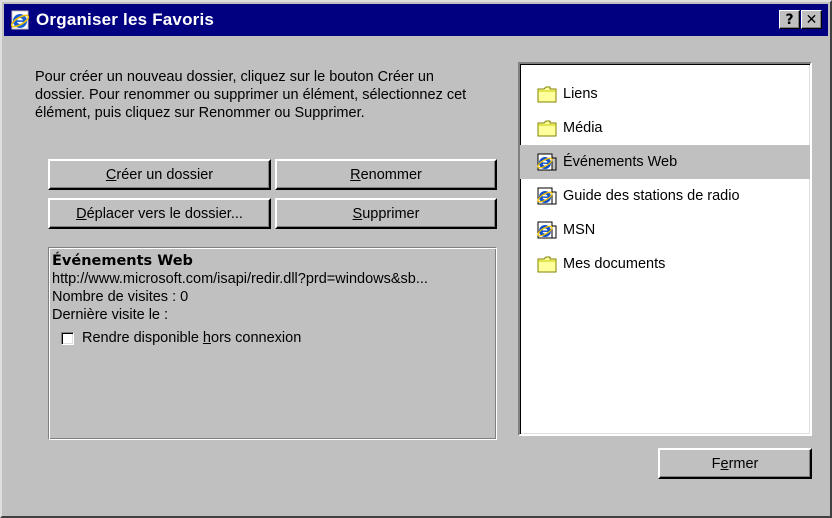 The height and width of the screenshot is (518, 832). Describe the element at coordinates (651, 196) in the screenshot. I see `favorite-item-label: Guide des stations de radio` at that location.